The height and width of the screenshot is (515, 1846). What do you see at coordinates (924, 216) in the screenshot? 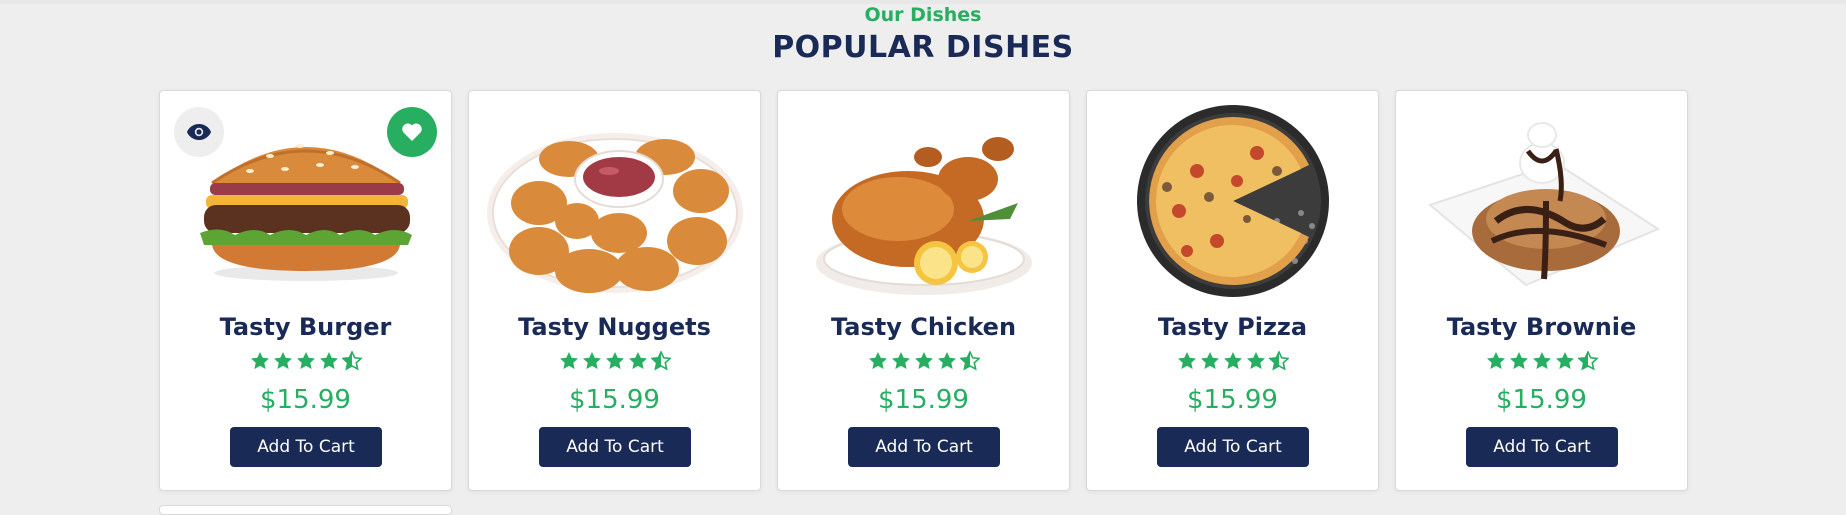
I see `roast-chicken-icon` at bounding box center [924, 216].